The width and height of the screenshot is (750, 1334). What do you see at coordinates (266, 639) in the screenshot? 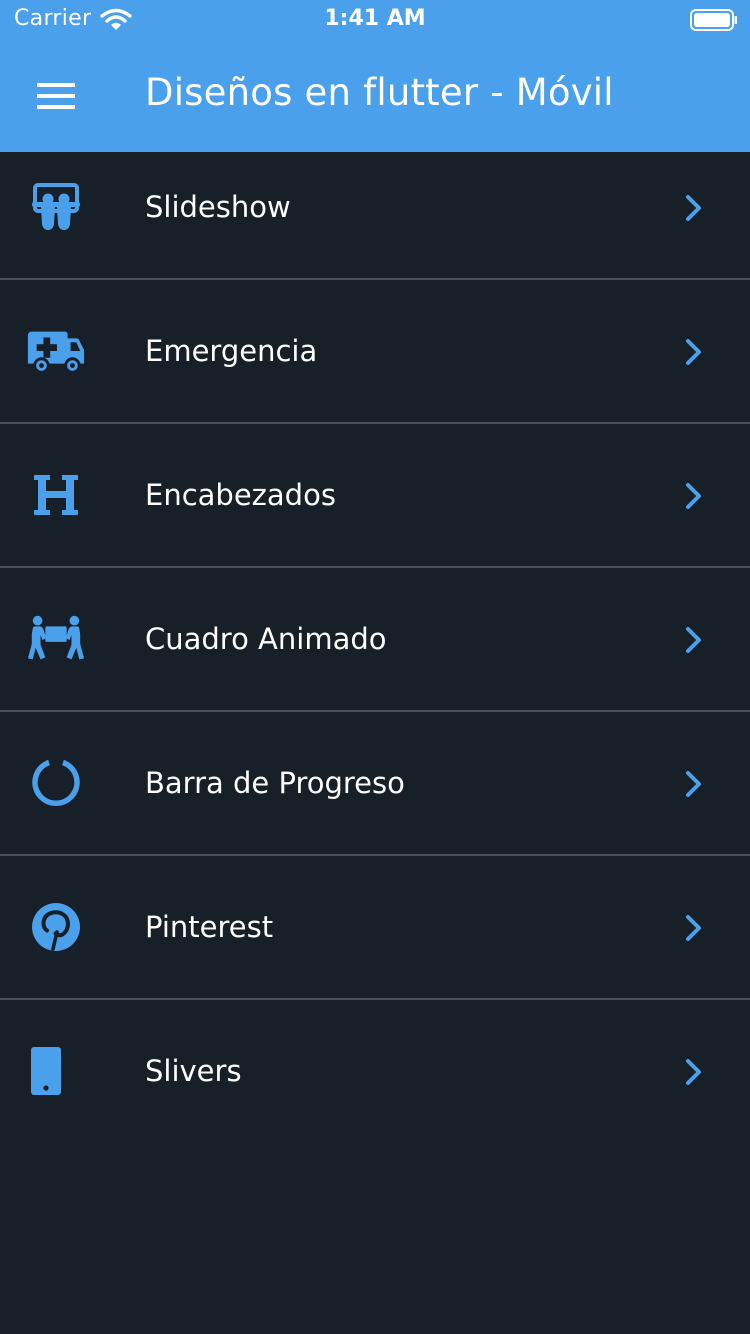
I see `menu-item-label: Cuadro Animado` at bounding box center [266, 639].